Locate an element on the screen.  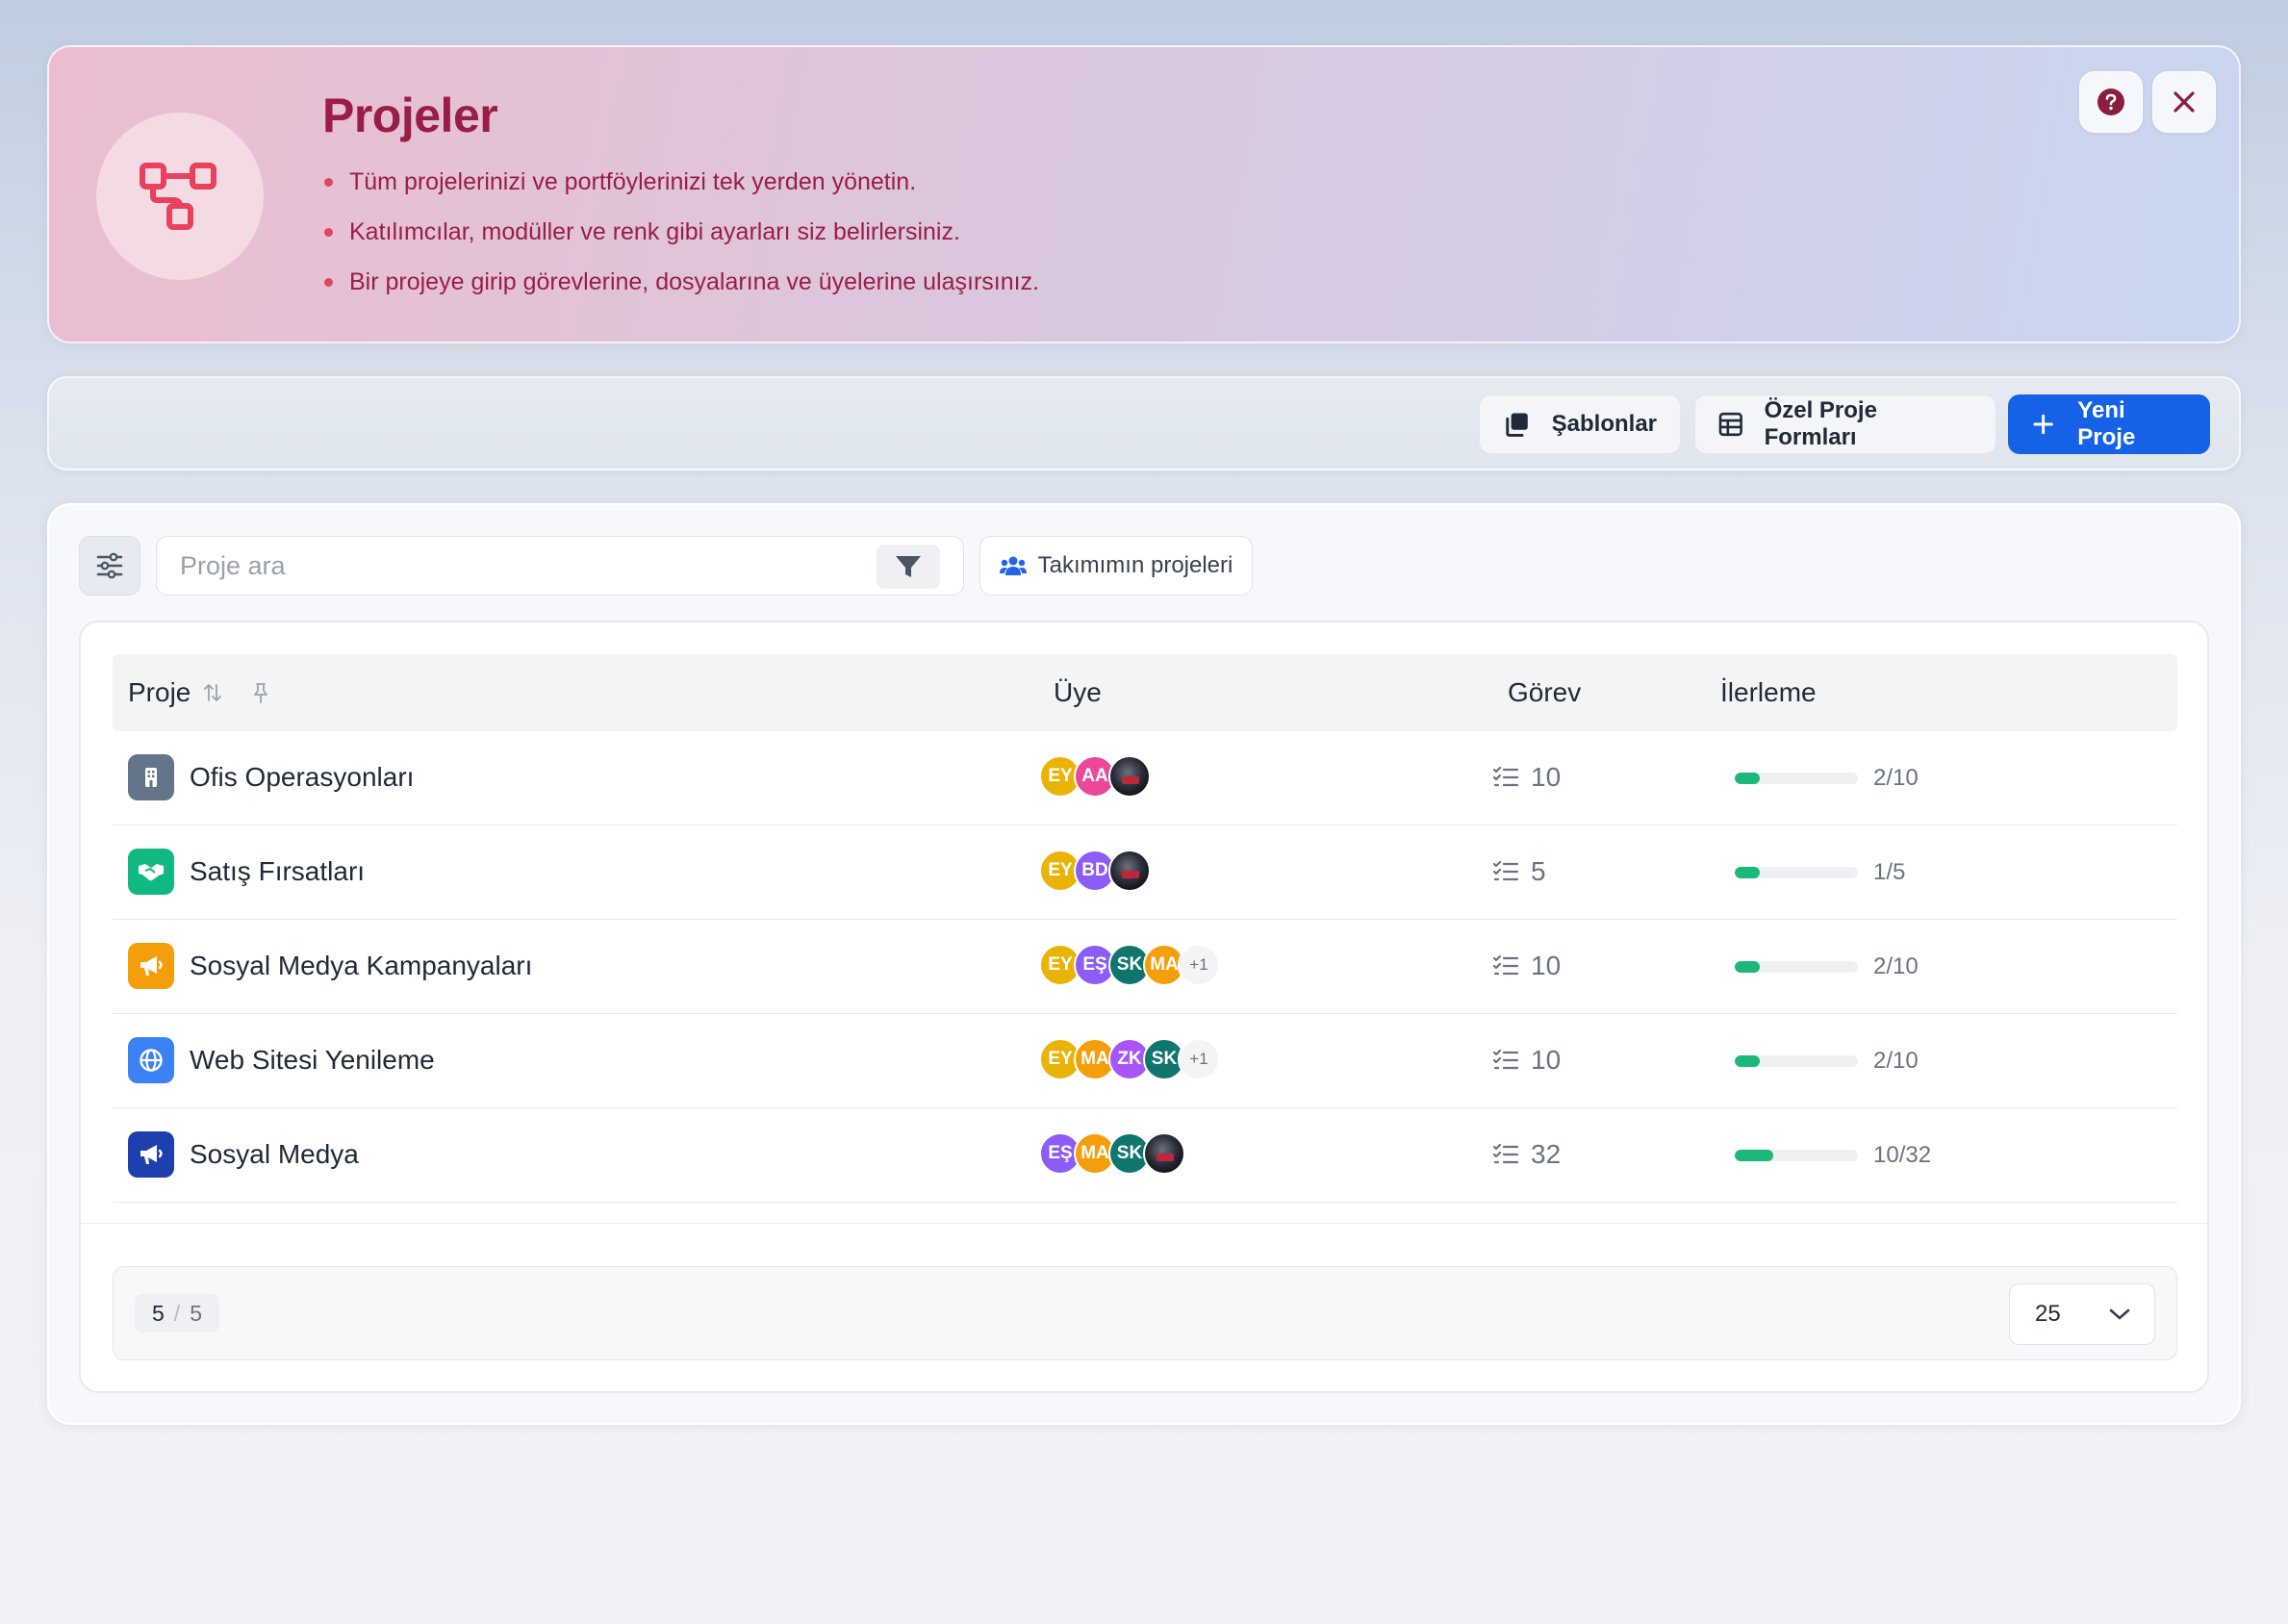
close-icon is located at coordinates (2184, 102).